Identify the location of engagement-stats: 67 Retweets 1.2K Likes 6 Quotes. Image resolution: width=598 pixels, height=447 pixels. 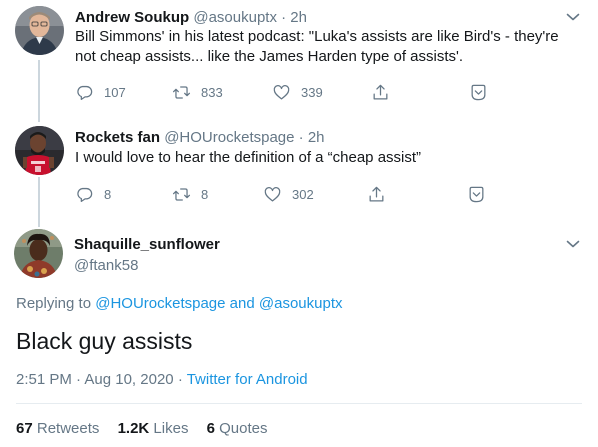
(149, 428).